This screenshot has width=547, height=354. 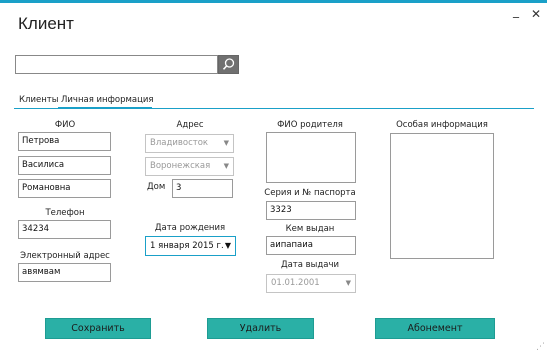 I want to click on special-info-field, so click(x=442, y=196).